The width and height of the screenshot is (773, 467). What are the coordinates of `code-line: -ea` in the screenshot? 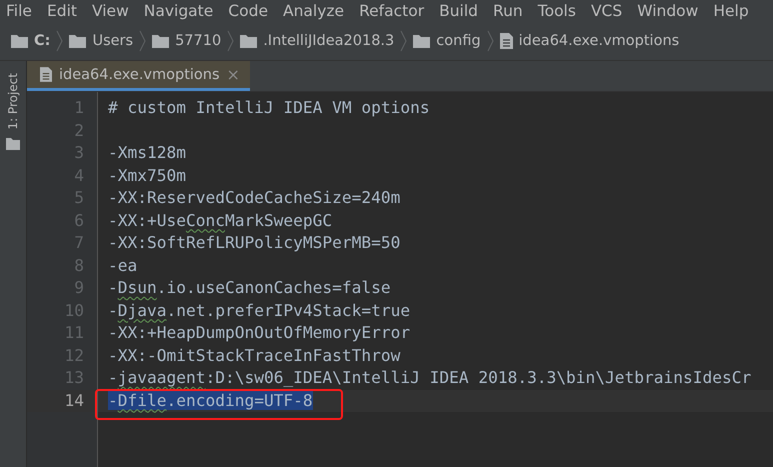 It's located at (123, 265).